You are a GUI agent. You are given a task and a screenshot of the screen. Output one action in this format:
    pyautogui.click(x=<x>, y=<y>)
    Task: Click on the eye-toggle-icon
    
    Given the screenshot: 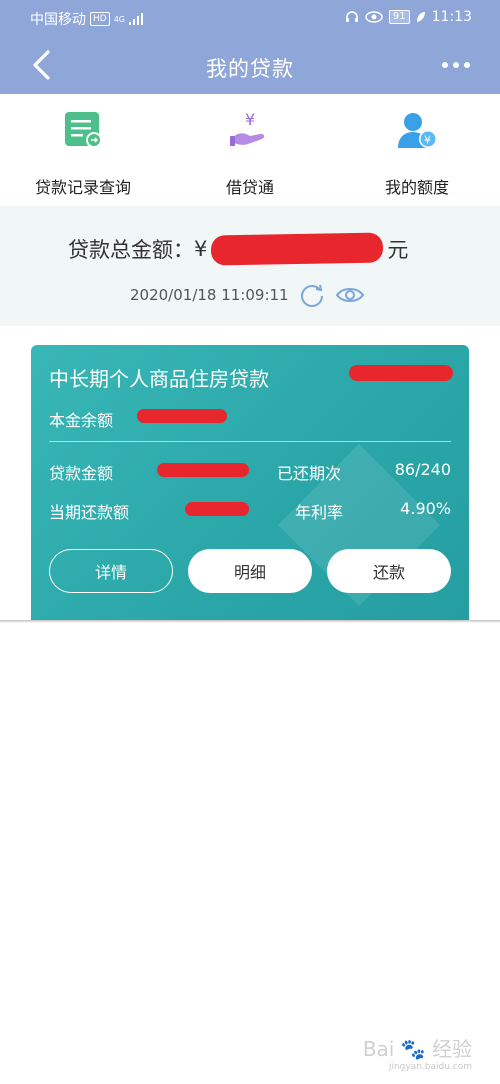 What is the action you would take?
    pyautogui.click(x=350, y=295)
    